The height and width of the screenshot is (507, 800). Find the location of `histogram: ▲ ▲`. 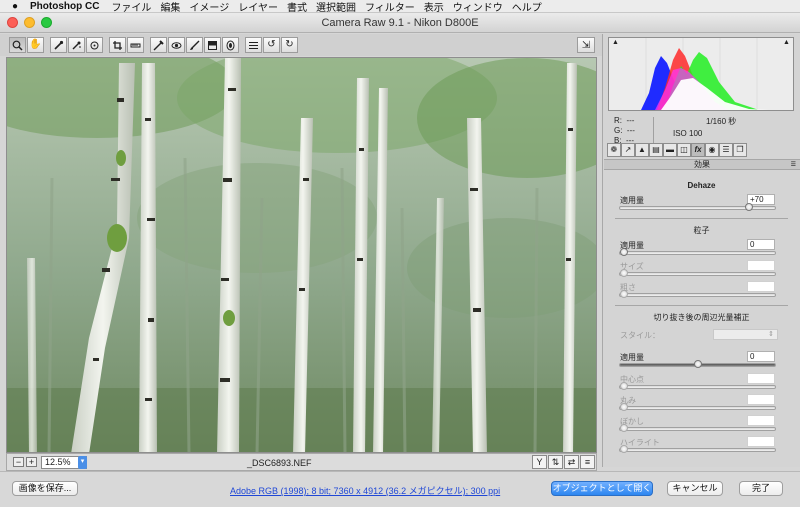

histogram: ▲ ▲ is located at coordinates (701, 74).